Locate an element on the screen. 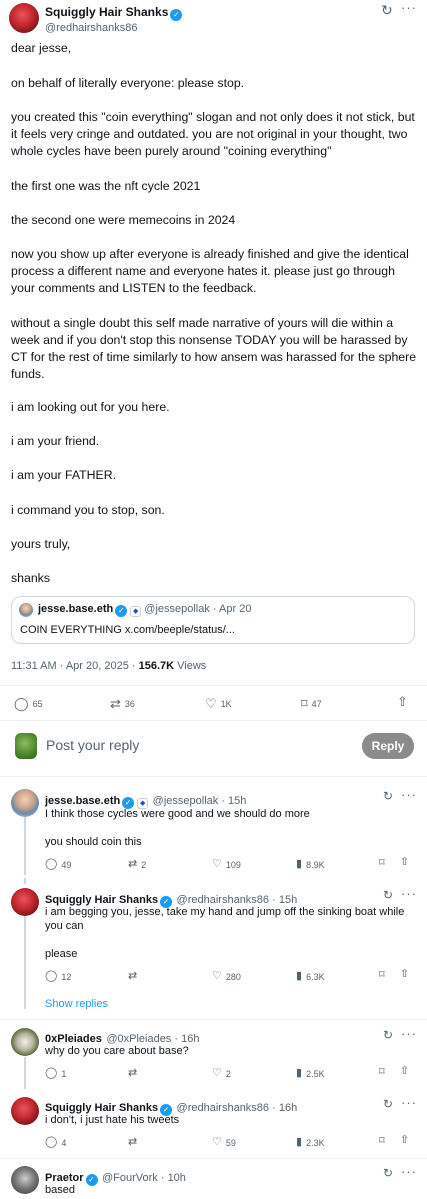 The height and width of the screenshot is (1199, 427). quote-date: Apr 20 is located at coordinates (235, 609).